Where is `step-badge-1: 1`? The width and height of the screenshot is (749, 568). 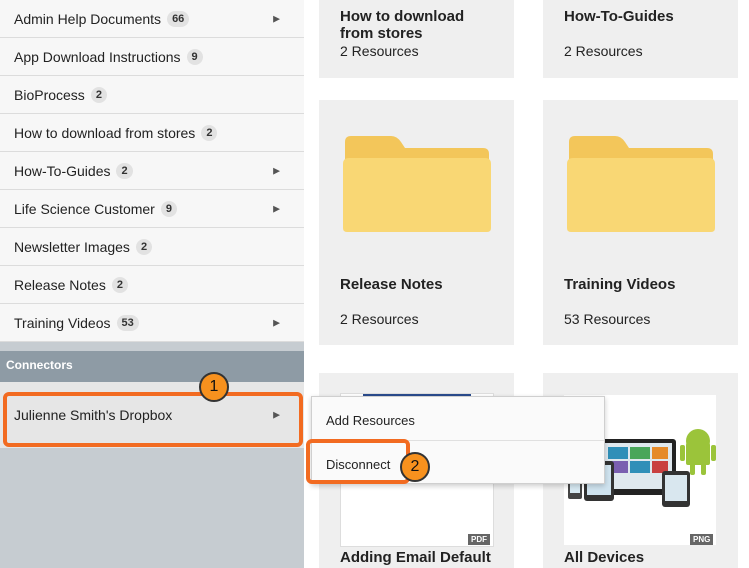
step-badge-1: 1 is located at coordinates (214, 387).